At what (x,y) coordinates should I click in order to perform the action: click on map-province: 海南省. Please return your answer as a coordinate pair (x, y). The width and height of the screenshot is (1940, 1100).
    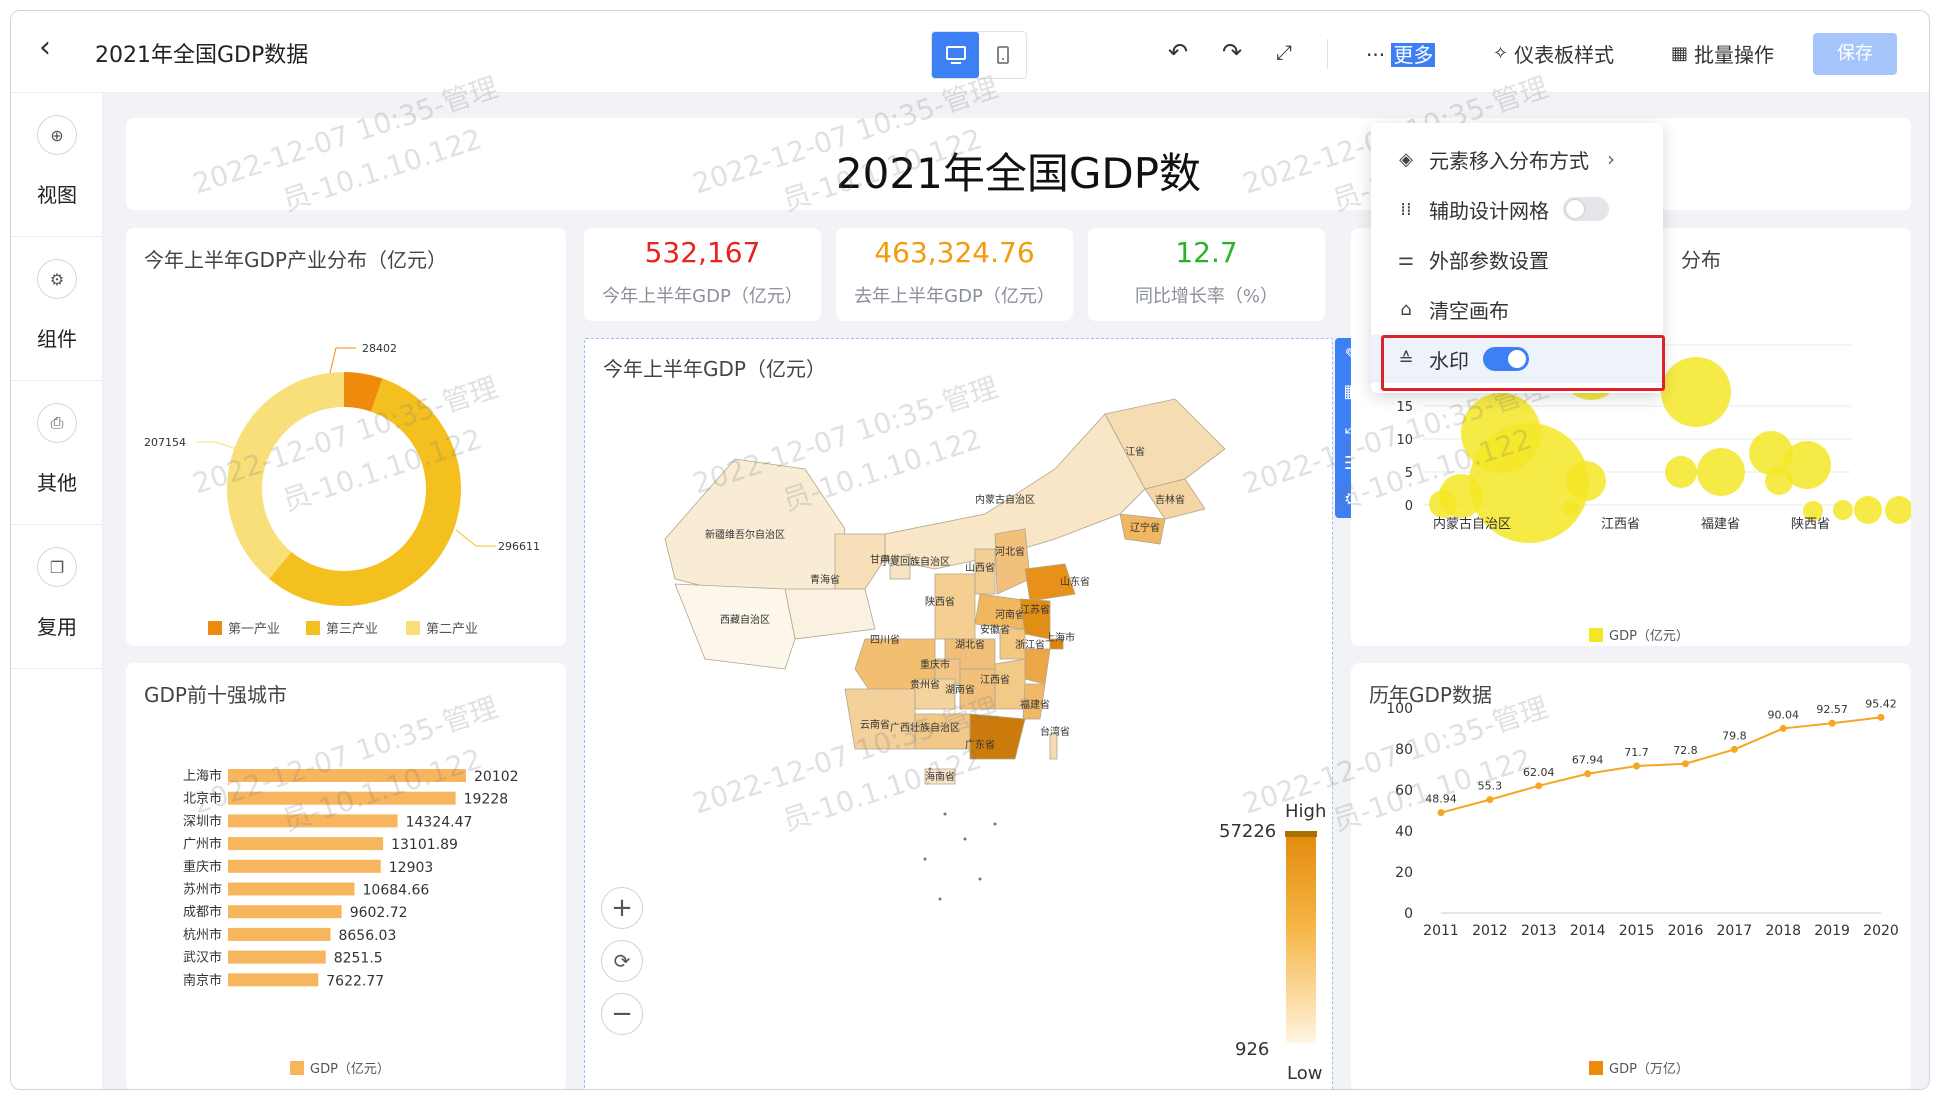
    Looking at the image, I should click on (940, 776).